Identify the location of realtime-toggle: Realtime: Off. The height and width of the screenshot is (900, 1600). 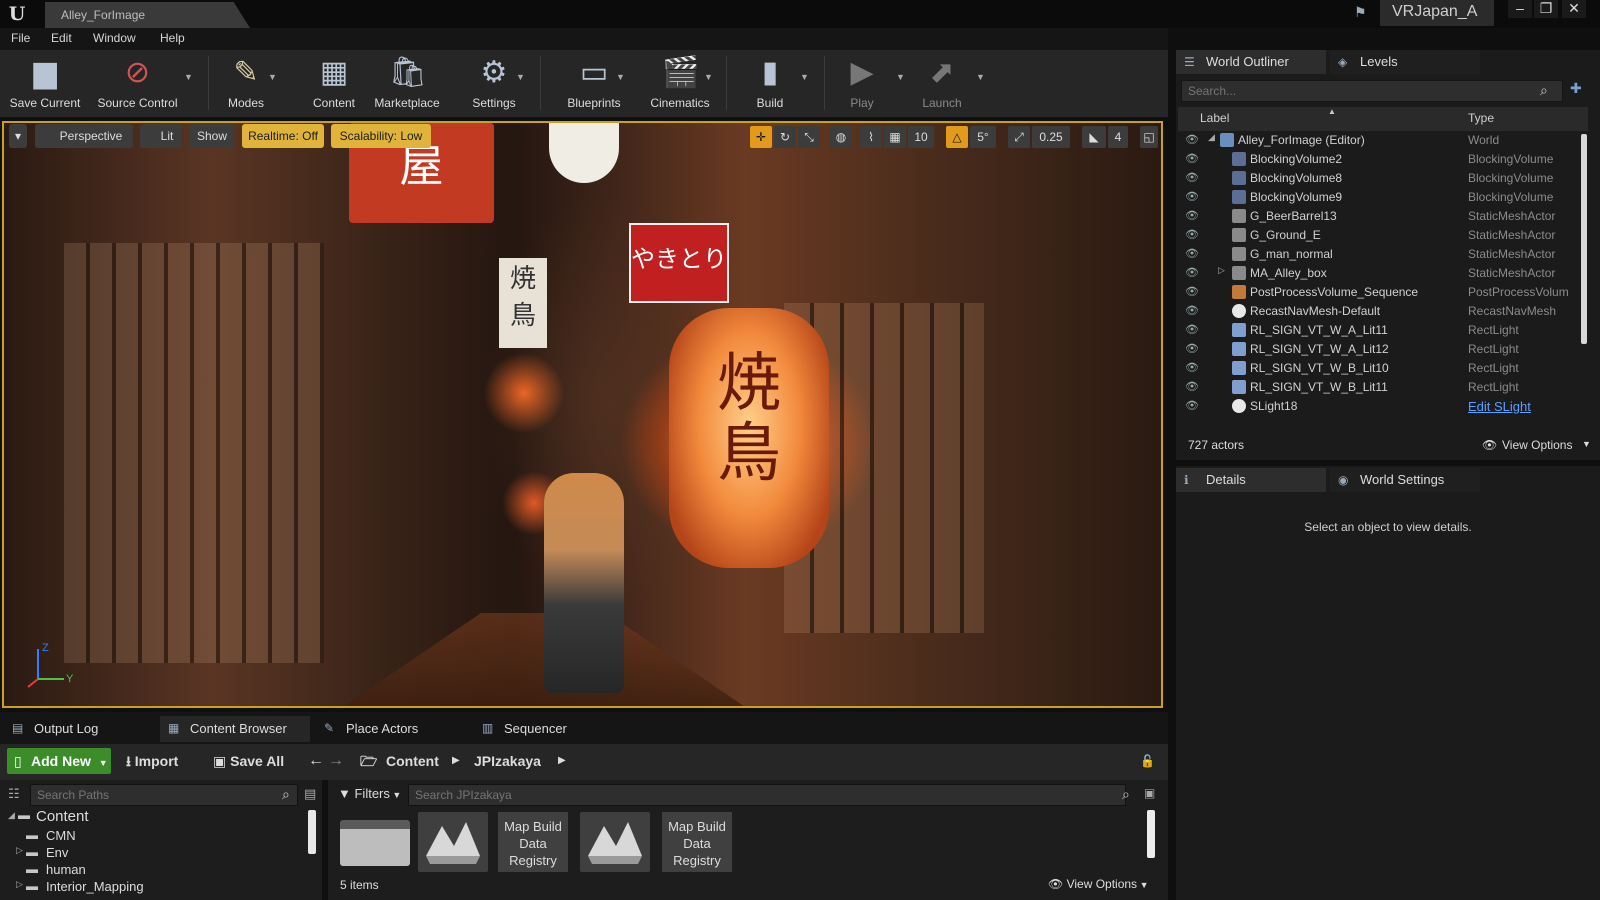
(283, 136).